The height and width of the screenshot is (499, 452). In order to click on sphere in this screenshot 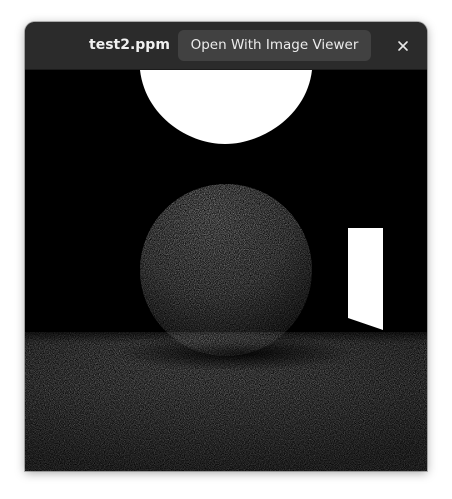, I will do `click(226, 270)`.